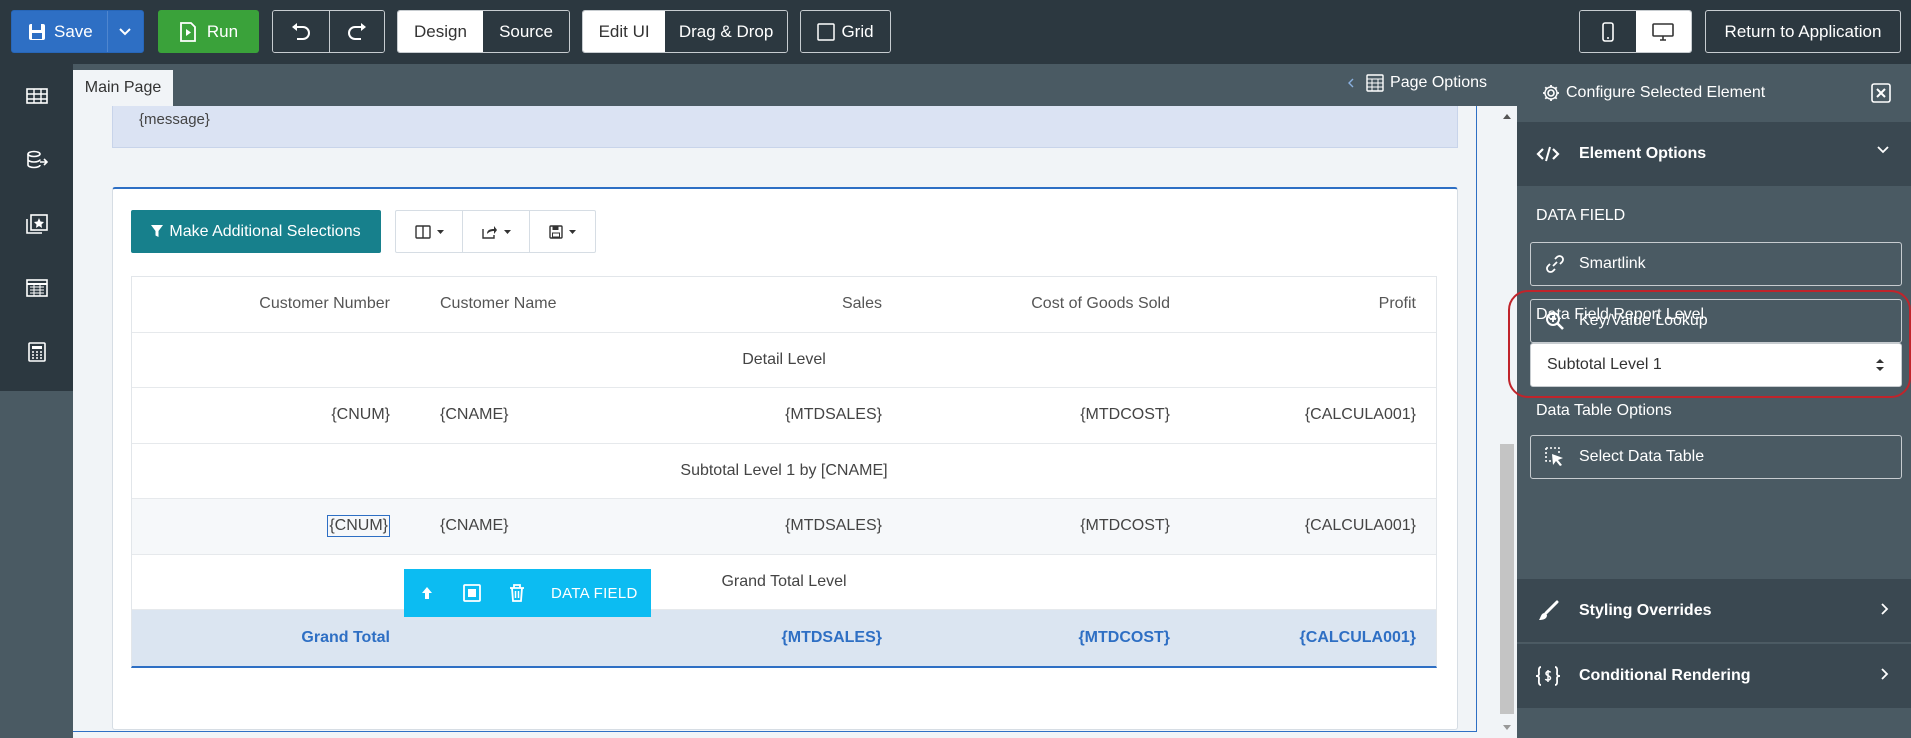 This screenshot has height=738, width=1911. Describe the element at coordinates (265, 231) in the screenshot. I see `make-additional-selections-label: Make Additional Selections` at that location.